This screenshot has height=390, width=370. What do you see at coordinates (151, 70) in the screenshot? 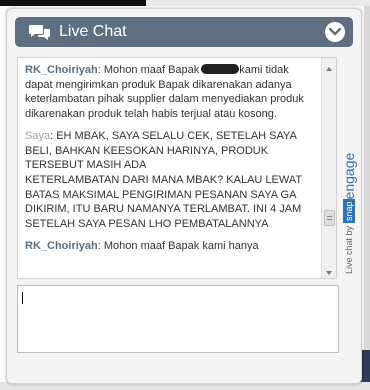
I see `message-text-prefix: Mohon maaf Bapak` at bounding box center [151, 70].